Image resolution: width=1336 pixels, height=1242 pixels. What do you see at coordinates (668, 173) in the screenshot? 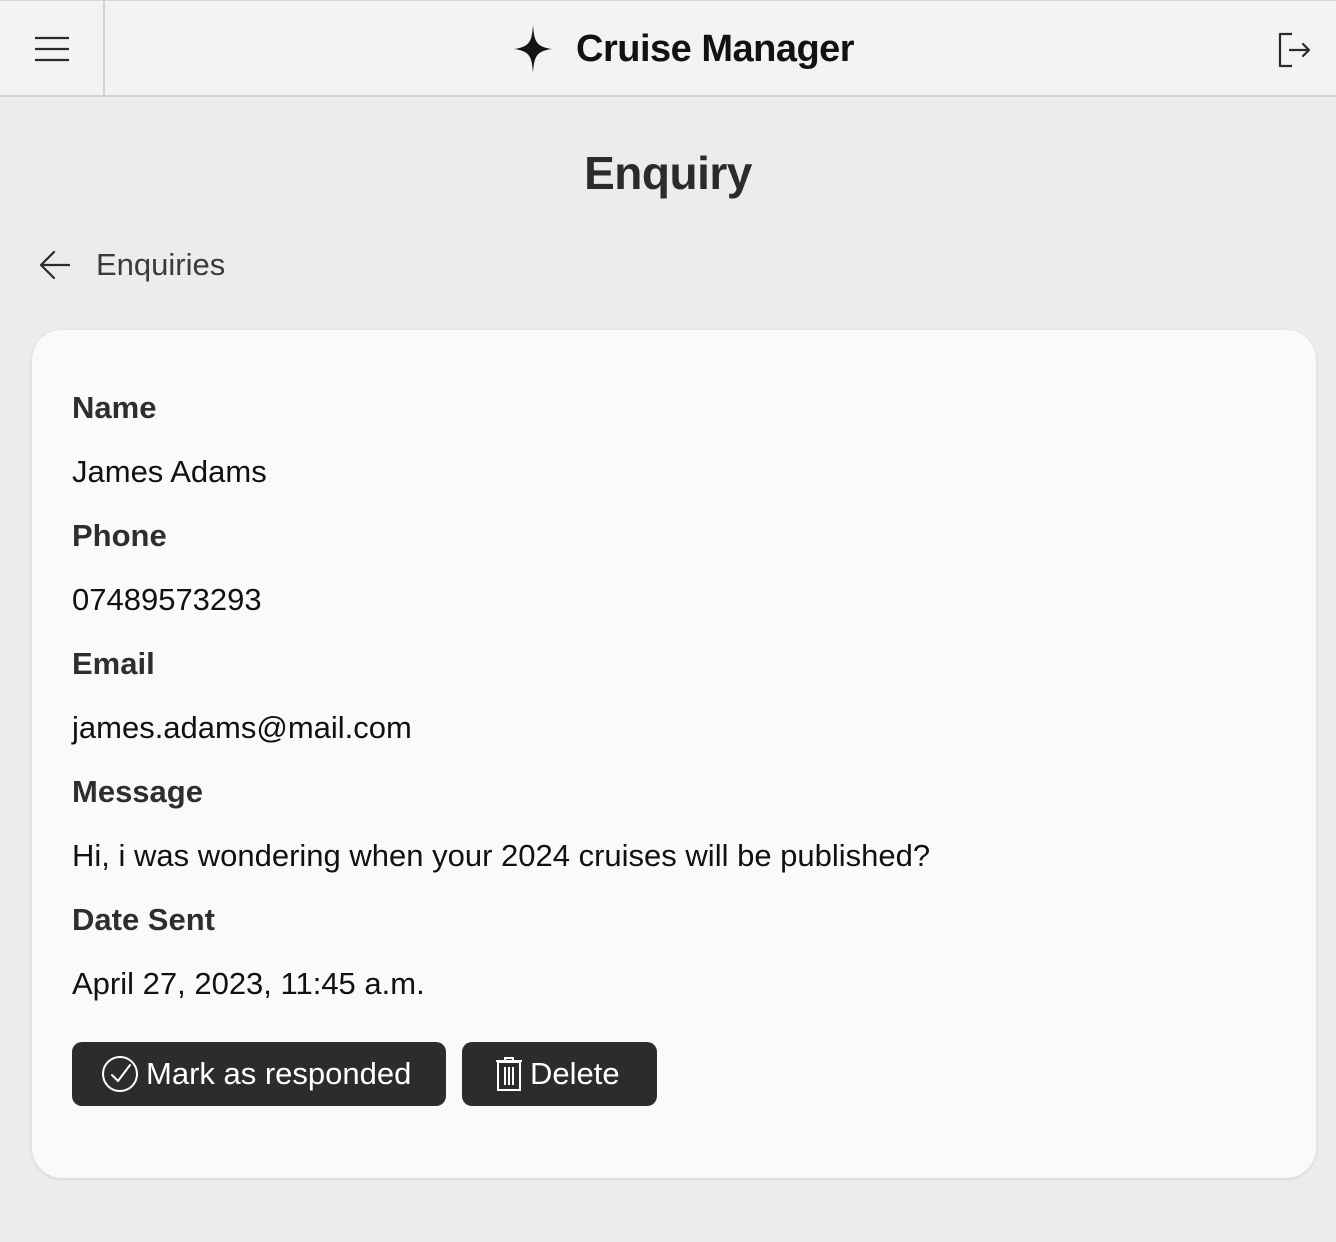
I see `page-title: Enquiry` at bounding box center [668, 173].